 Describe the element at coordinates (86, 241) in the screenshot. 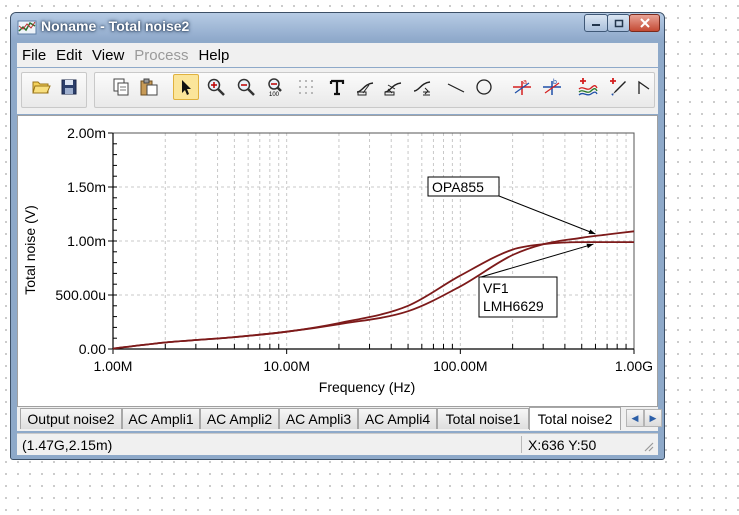

I see `y-tick-label: 1.00m` at that location.